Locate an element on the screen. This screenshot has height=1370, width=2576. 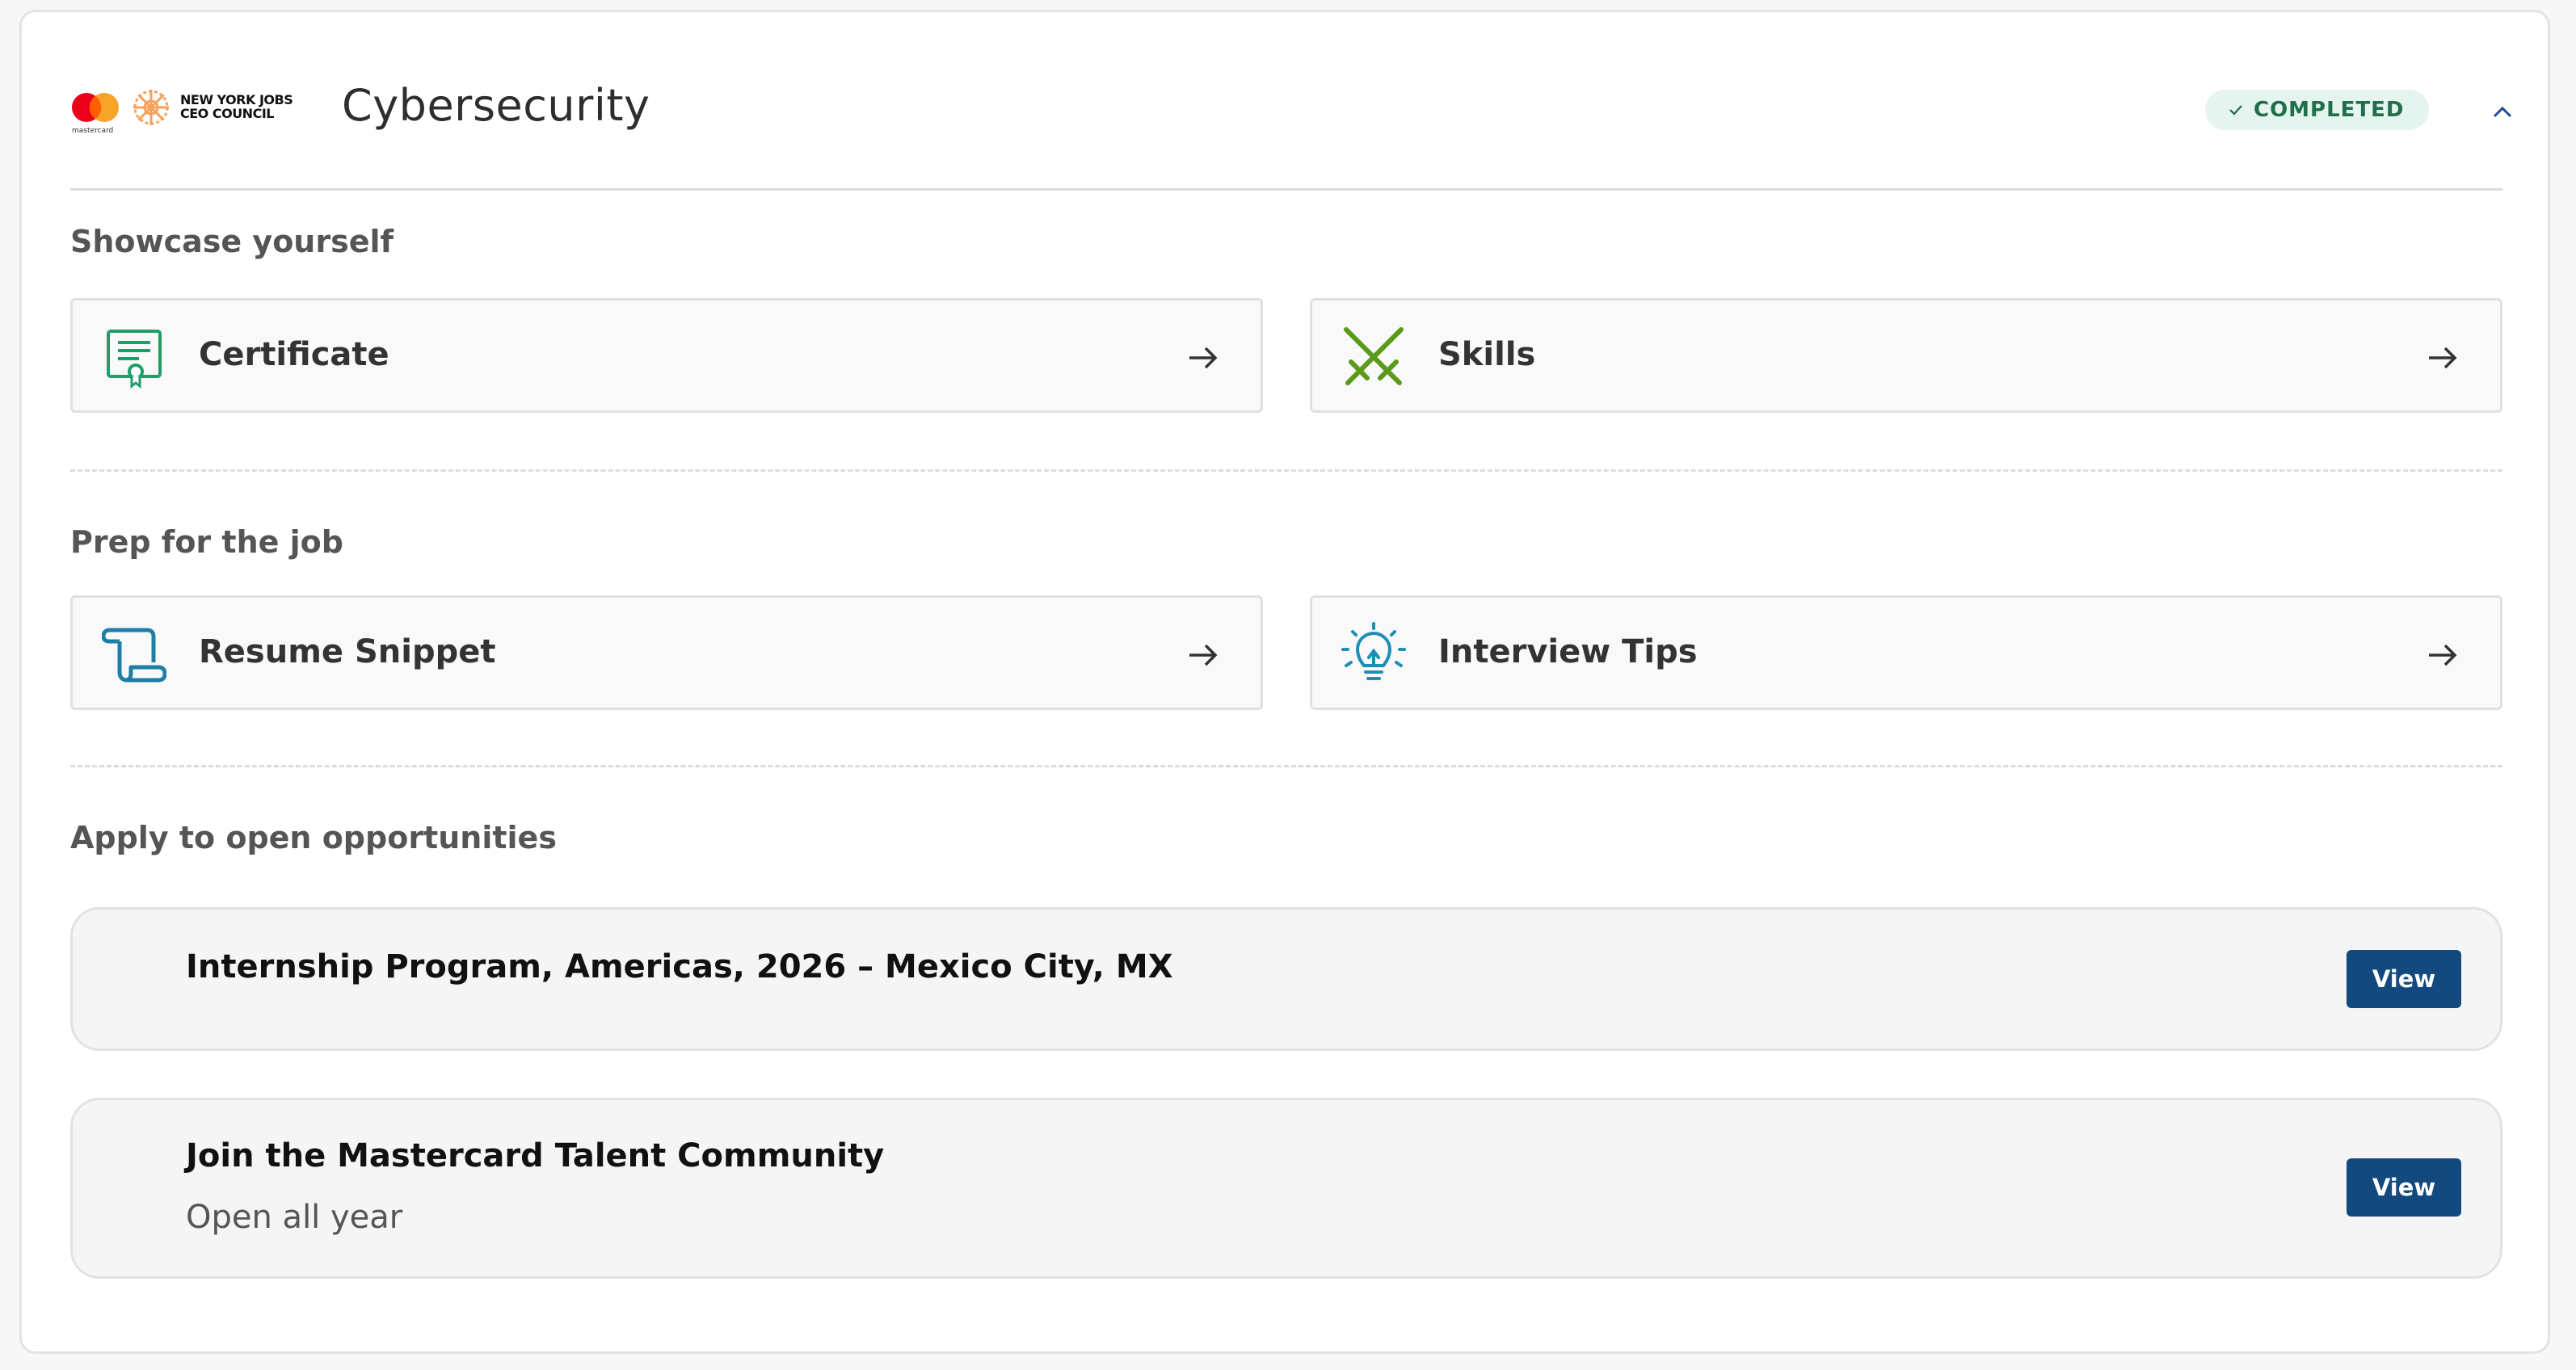
collapse-button is located at coordinates (2502, 112).